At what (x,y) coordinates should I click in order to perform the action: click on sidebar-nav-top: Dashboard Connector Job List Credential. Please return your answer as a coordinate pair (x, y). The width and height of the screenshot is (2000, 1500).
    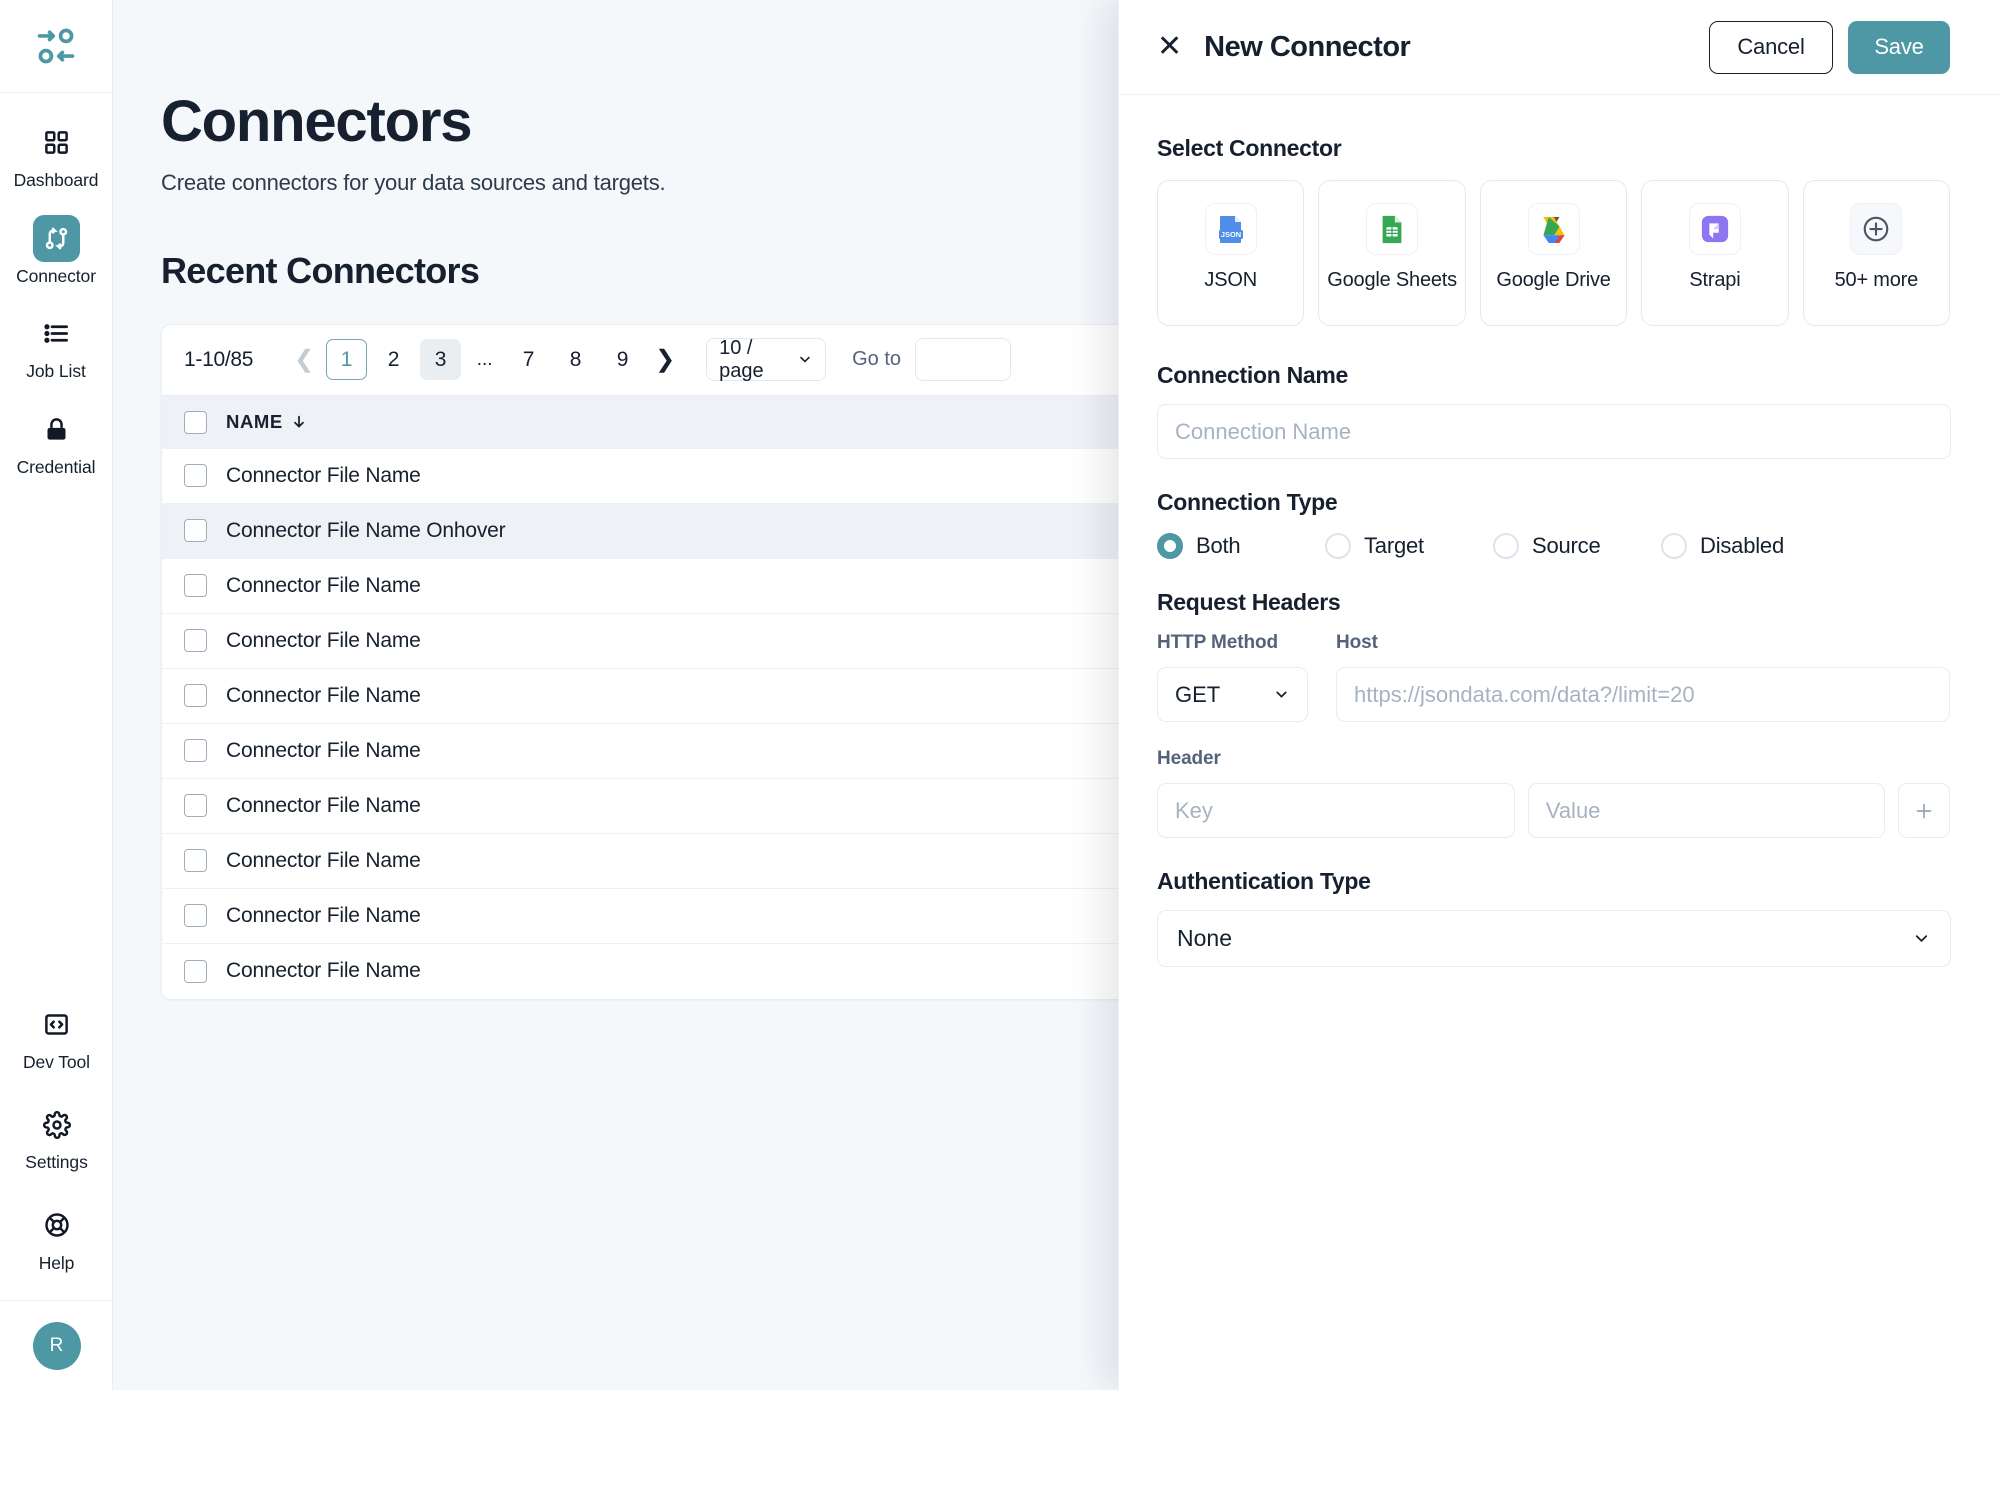
    Looking at the image, I should click on (56, 286).